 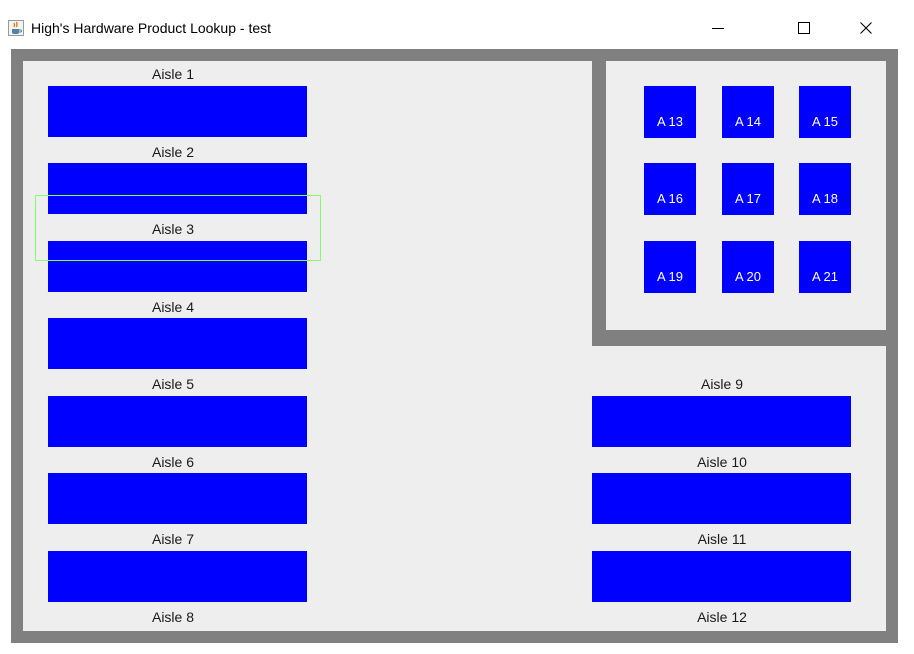 What do you see at coordinates (670, 112) in the screenshot?
I see `cell-a13: A 13` at bounding box center [670, 112].